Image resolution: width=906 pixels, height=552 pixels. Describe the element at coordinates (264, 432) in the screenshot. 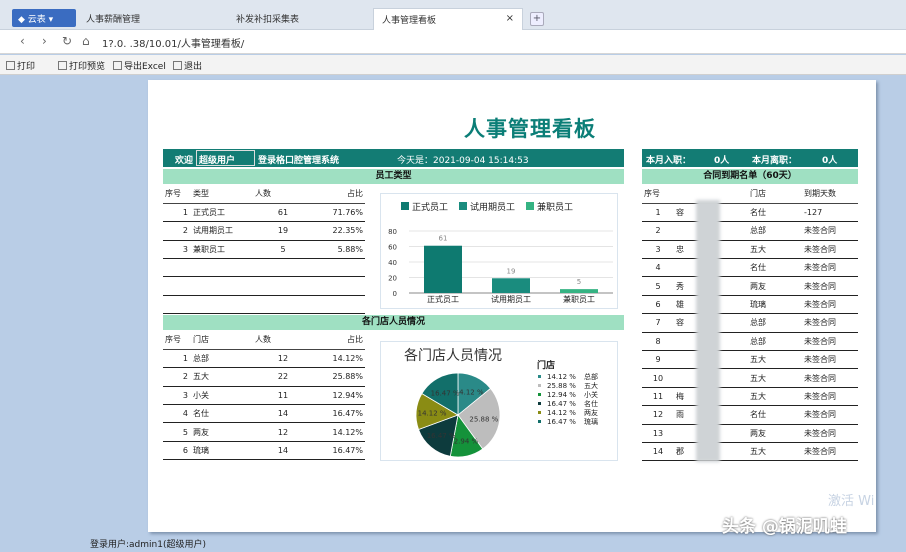

I see `table-row: 5 两友 12 14.12%` at that location.